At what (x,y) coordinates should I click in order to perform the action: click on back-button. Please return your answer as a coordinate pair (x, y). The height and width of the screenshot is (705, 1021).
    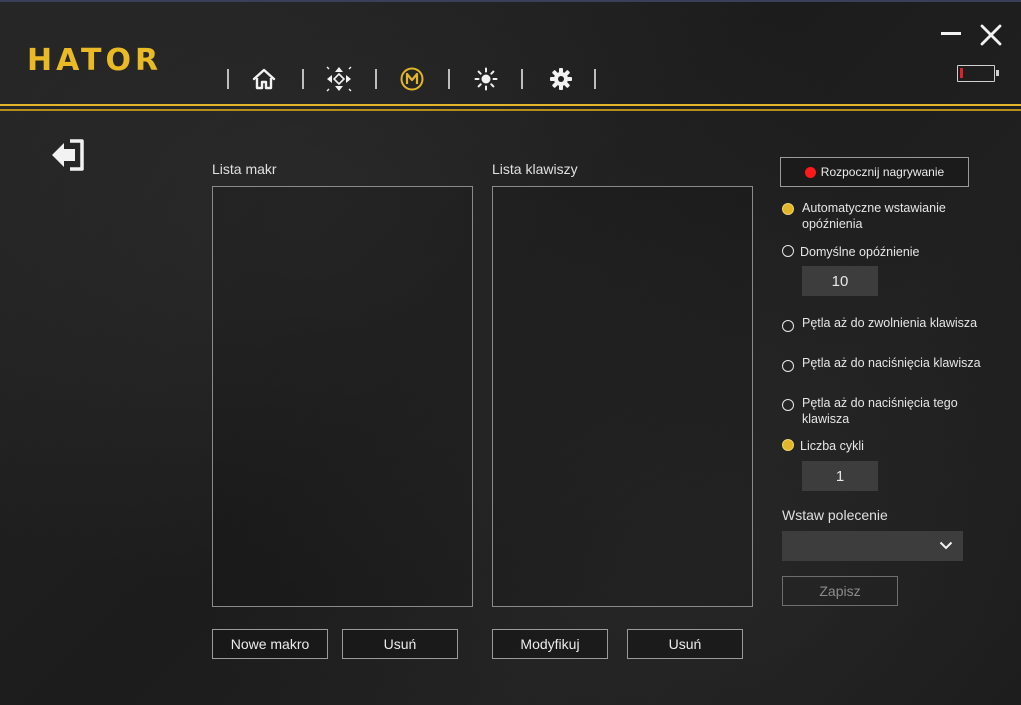
    Looking at the image, I should click on (68, 155).